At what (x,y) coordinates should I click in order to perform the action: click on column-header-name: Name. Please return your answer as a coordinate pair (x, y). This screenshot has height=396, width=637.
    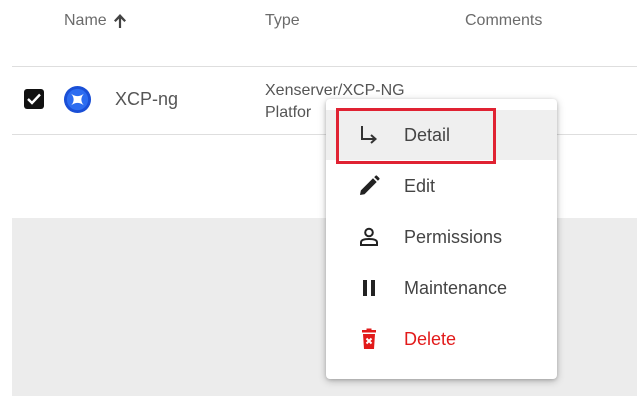
    Looking at the image, I should click on (95, 21).